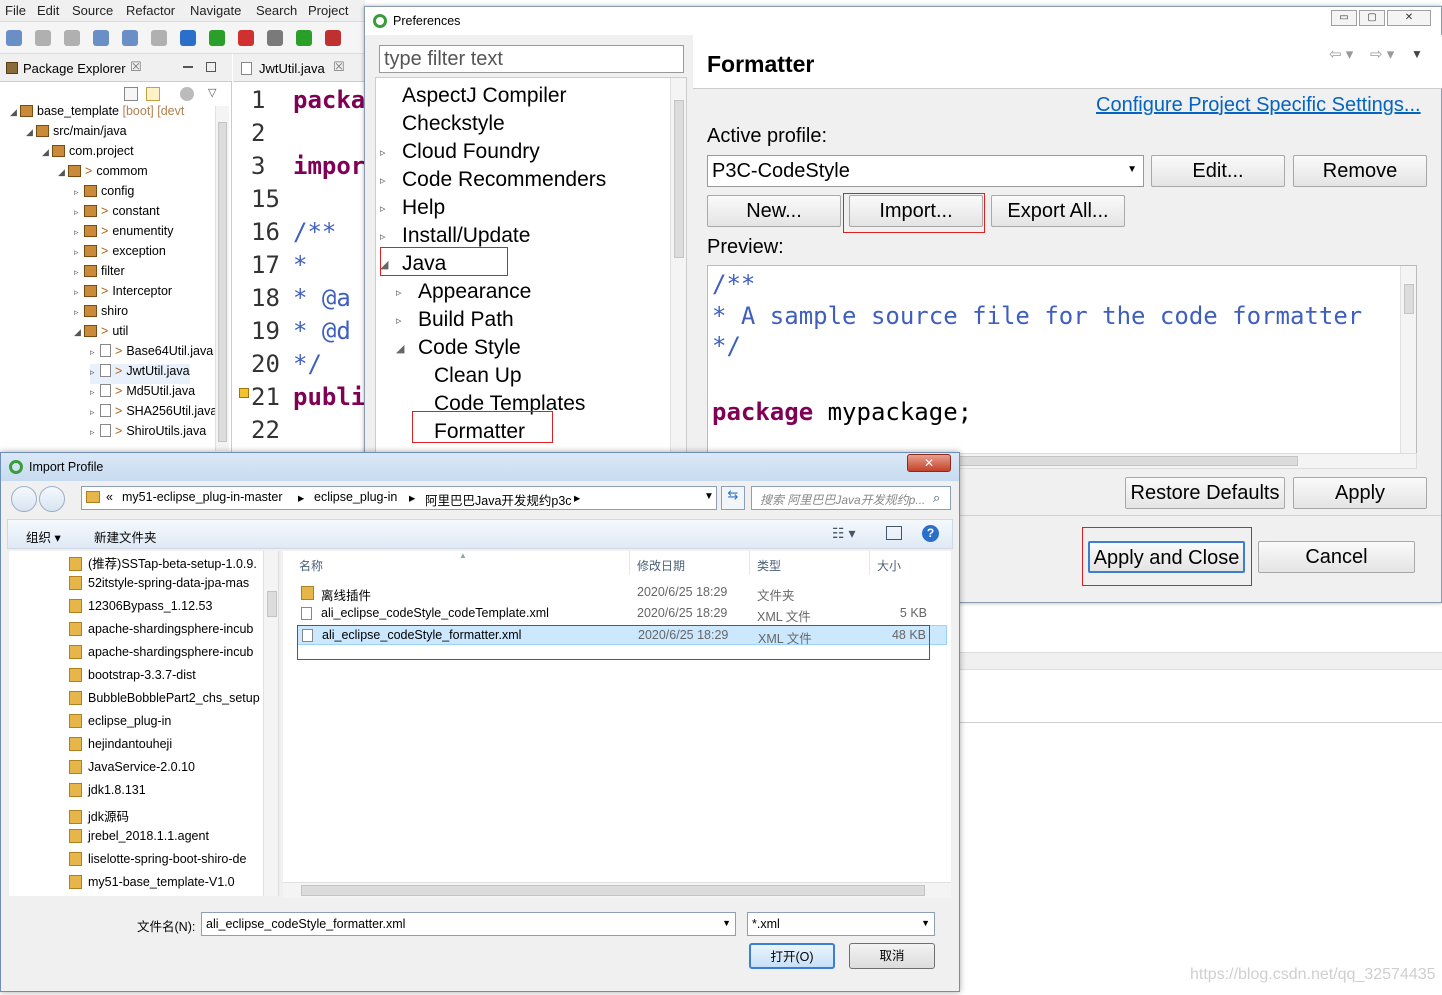  I want to click on preview-pane-icon, so click(894, 533).